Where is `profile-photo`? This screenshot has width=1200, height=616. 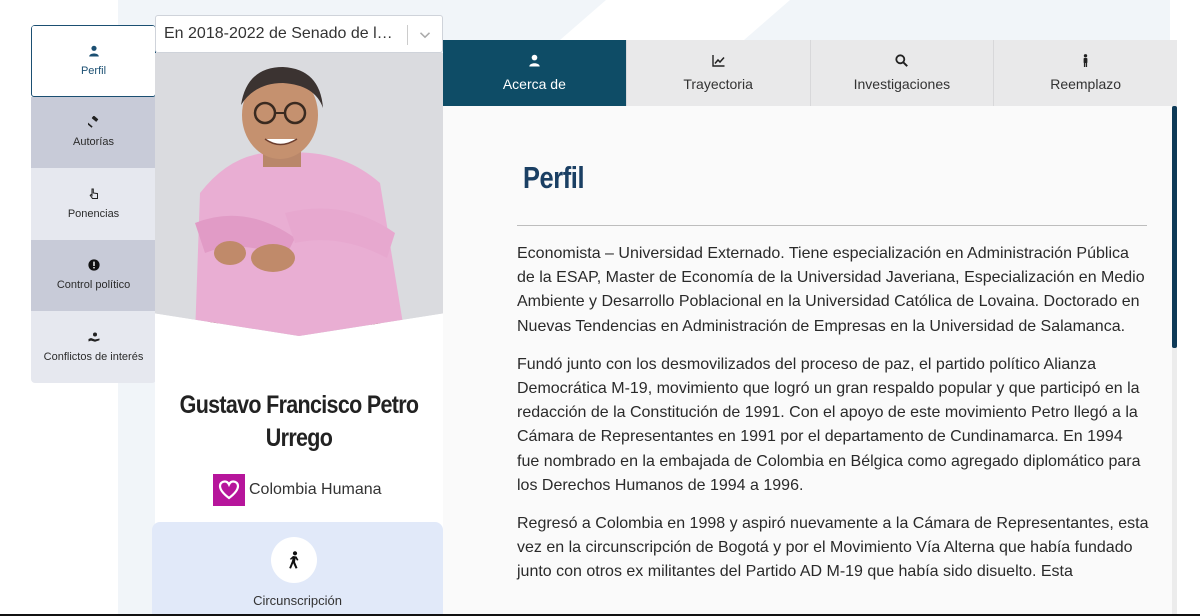
profile-photo is located at coordinates (299, 194).